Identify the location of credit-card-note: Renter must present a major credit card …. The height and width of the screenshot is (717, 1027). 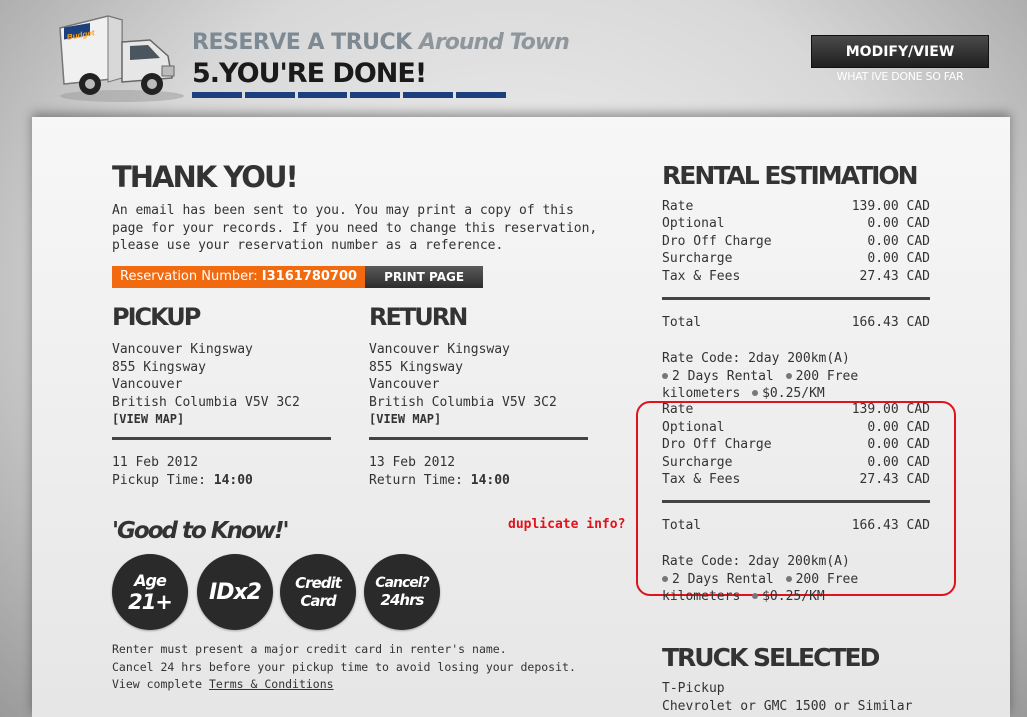
(309, 649).